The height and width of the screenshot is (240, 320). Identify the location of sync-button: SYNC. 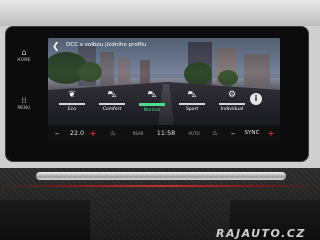
(252, 133).